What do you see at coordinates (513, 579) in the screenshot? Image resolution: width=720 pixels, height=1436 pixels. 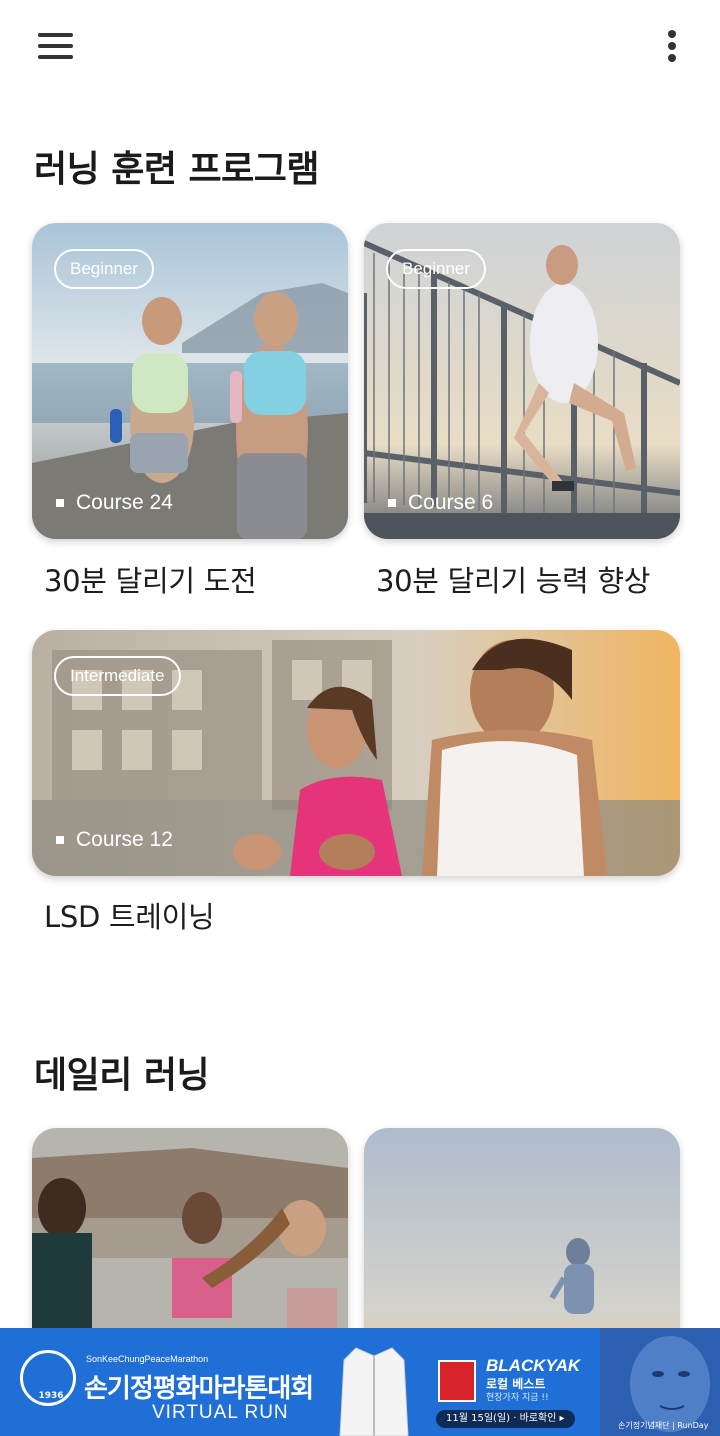 I see `program-title: 30분 달리기 능력 향상` at bounding box center [513, 579].